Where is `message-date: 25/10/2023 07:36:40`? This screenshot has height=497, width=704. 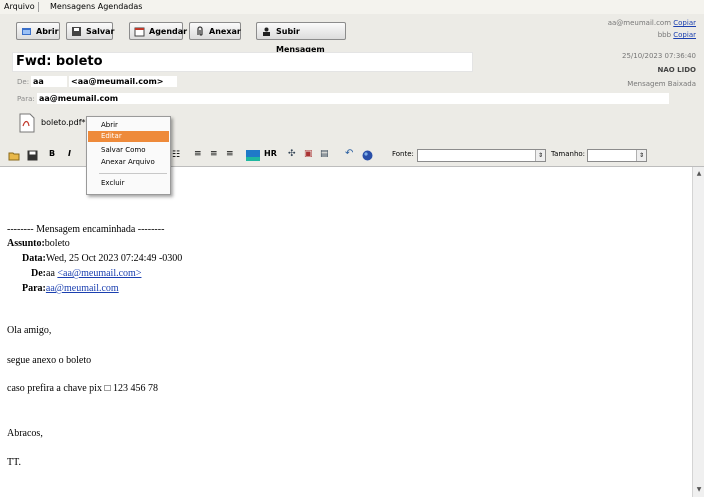
message-date: 25/10/2023 07:36:40 is located at coordinates (658, 56).